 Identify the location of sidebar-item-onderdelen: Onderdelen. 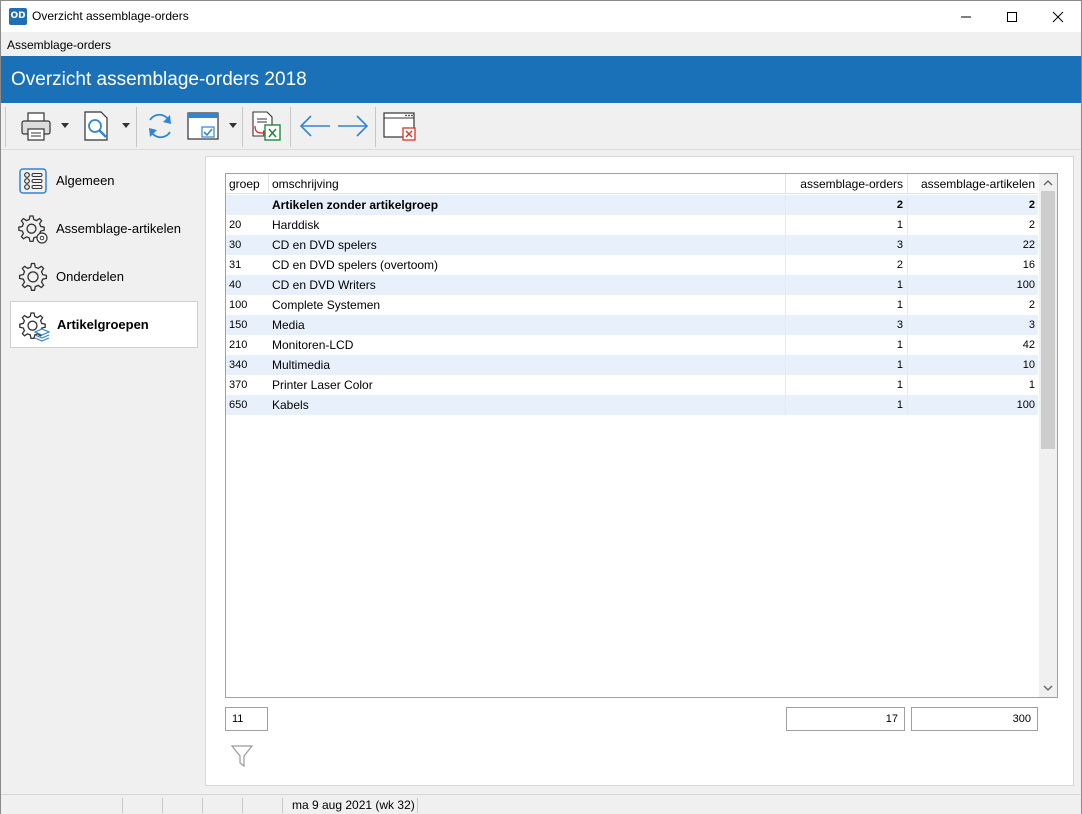
(104, 276).